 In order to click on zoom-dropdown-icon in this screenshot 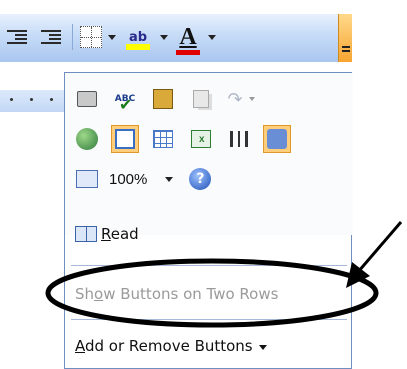, I will do `click(169, 179)`.